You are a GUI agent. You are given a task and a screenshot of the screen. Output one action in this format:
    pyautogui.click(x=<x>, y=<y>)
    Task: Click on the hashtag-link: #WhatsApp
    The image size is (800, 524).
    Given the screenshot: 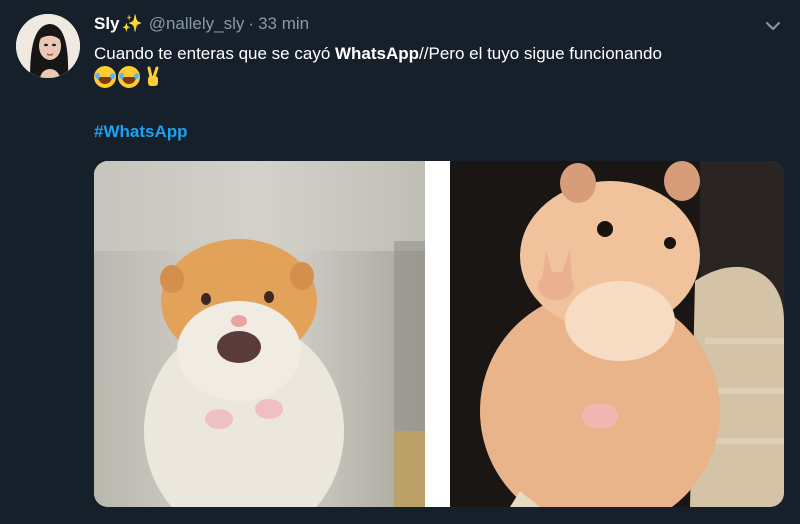 What is the action you would take?
    pyautogui.click(x=141, y=132)
    